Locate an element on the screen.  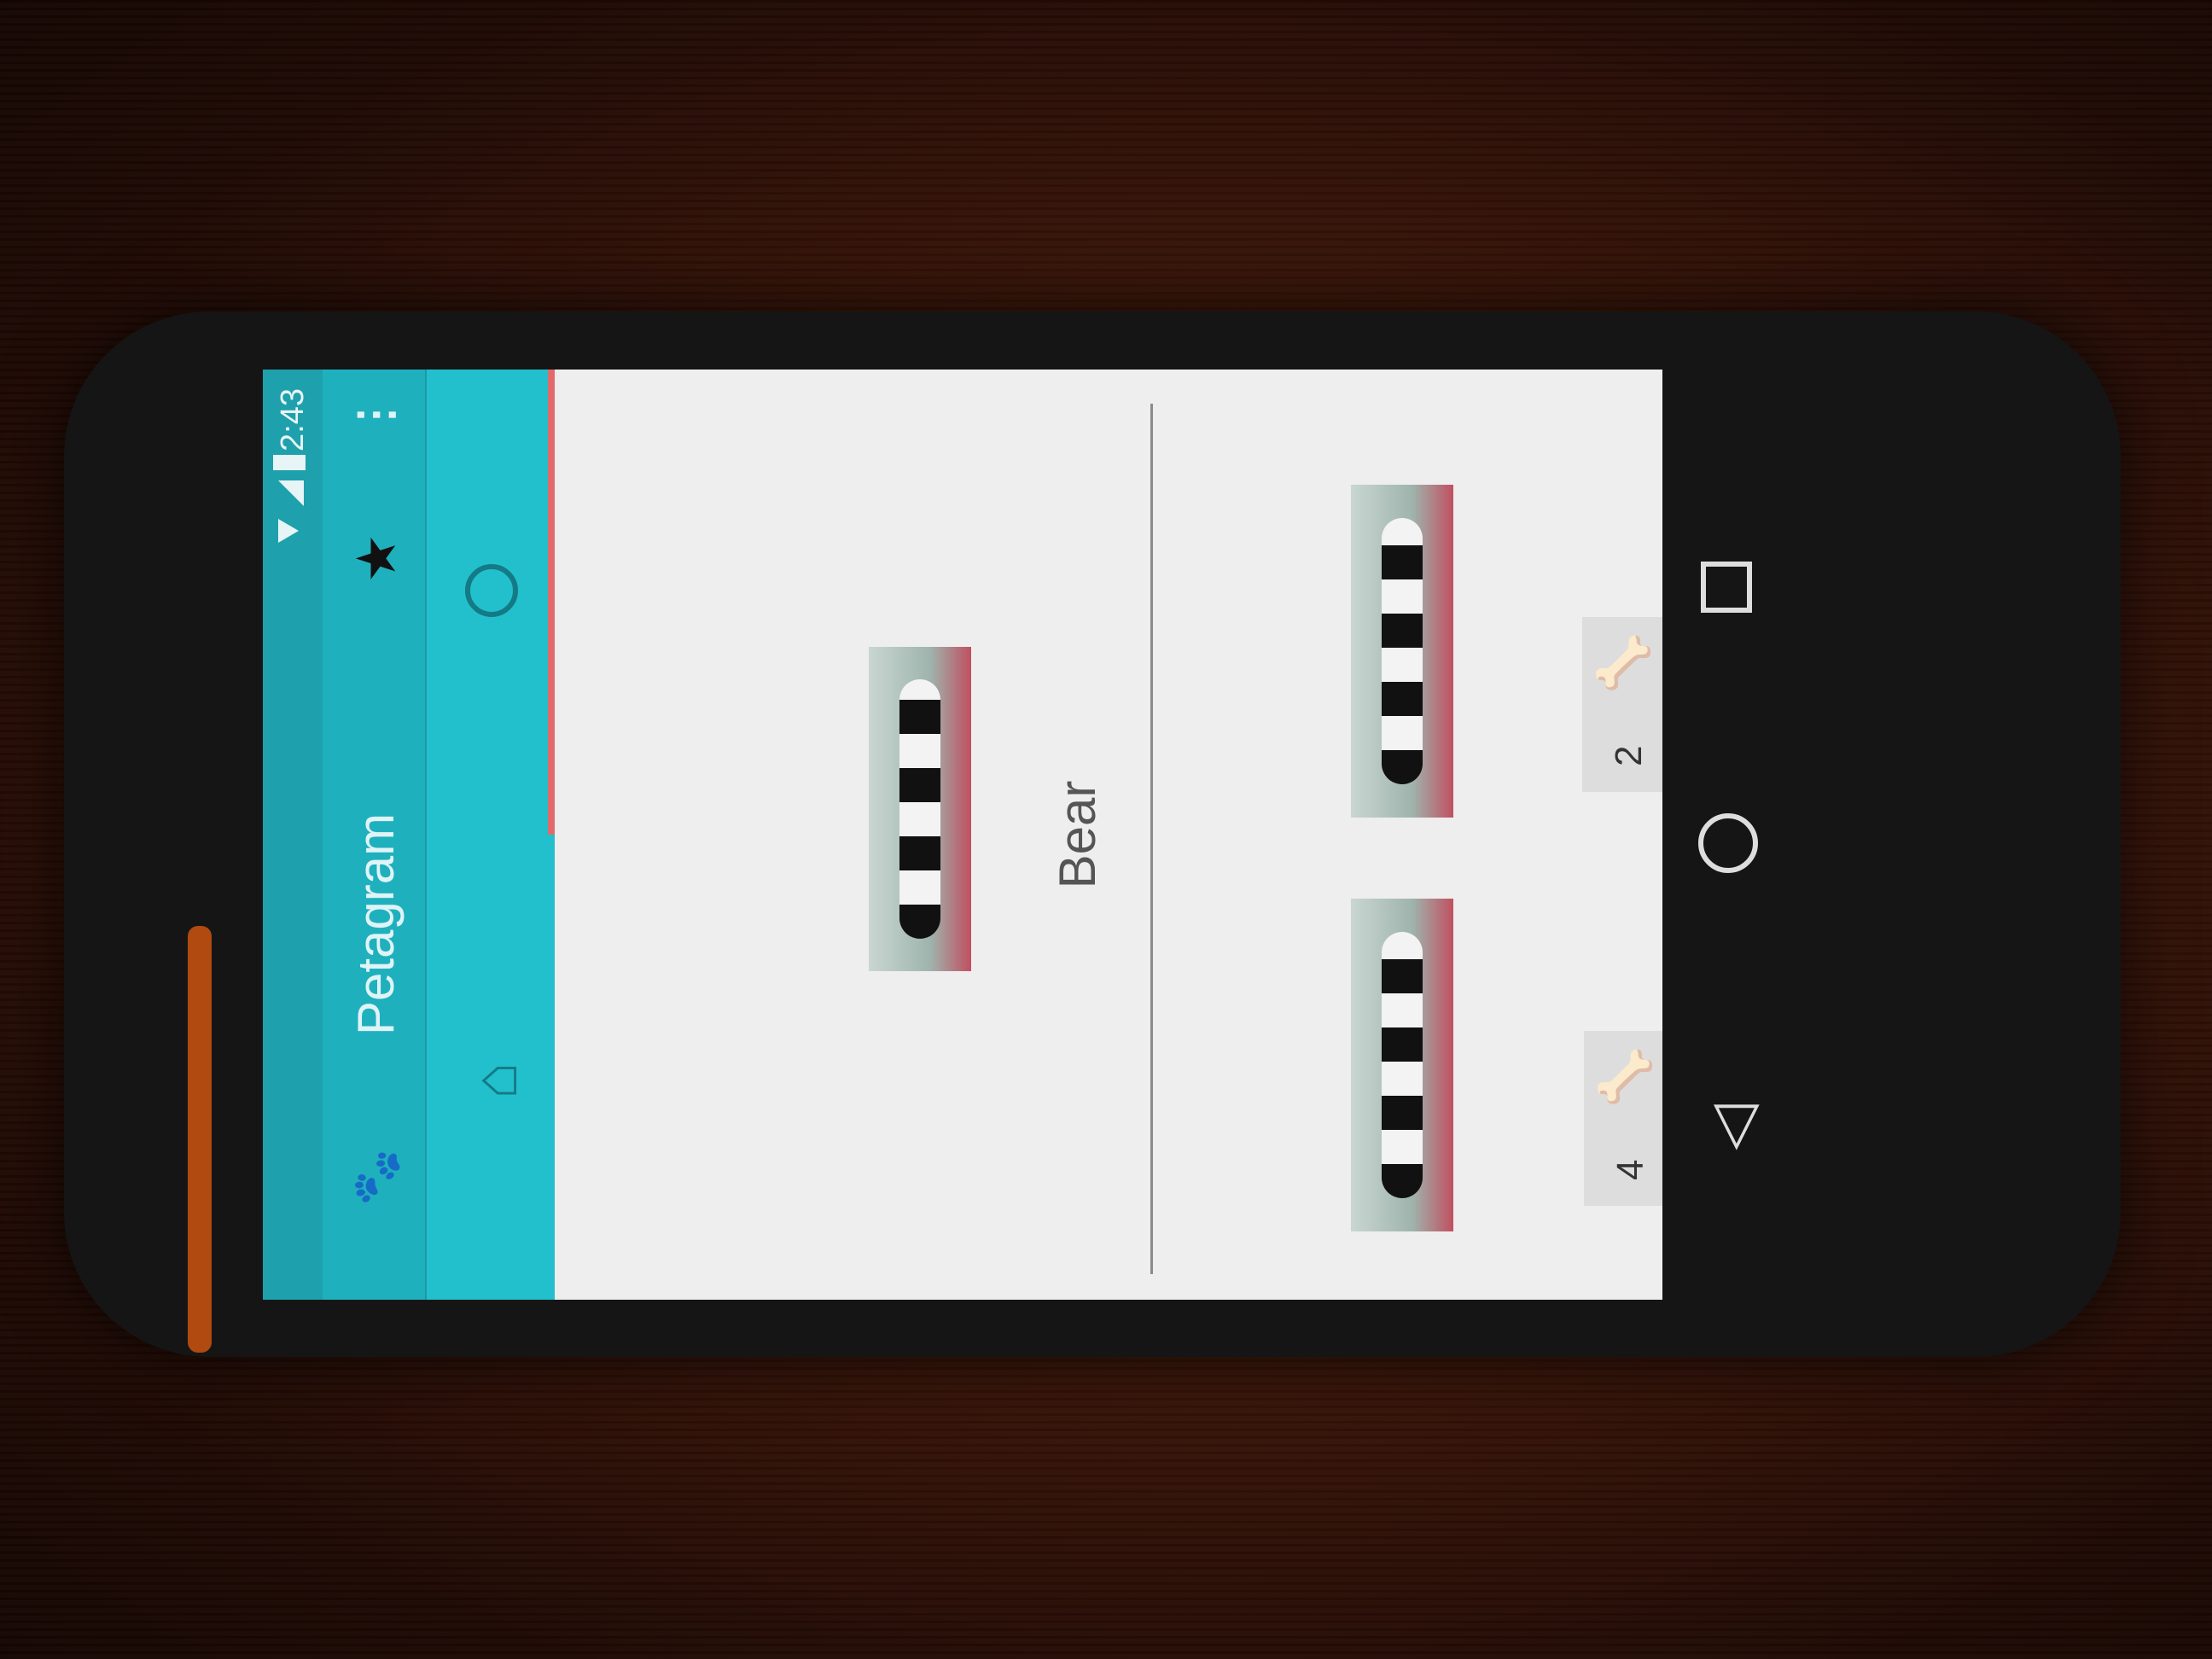
phone-speaker is located at coordinates (200, 1139).